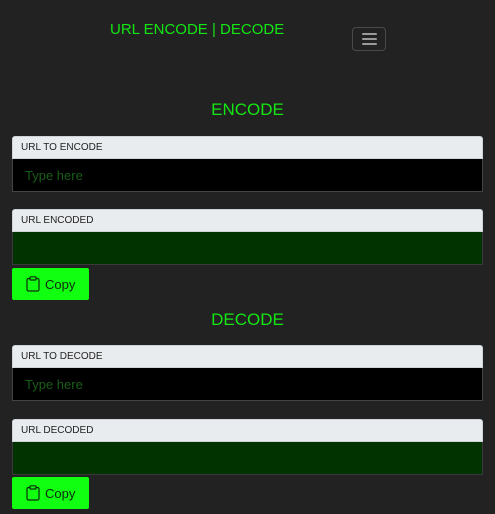 The width and height of the screenshot is (495, 514). I want to click on encode-input-group: URL TO ENCODE, so click(247, 164).